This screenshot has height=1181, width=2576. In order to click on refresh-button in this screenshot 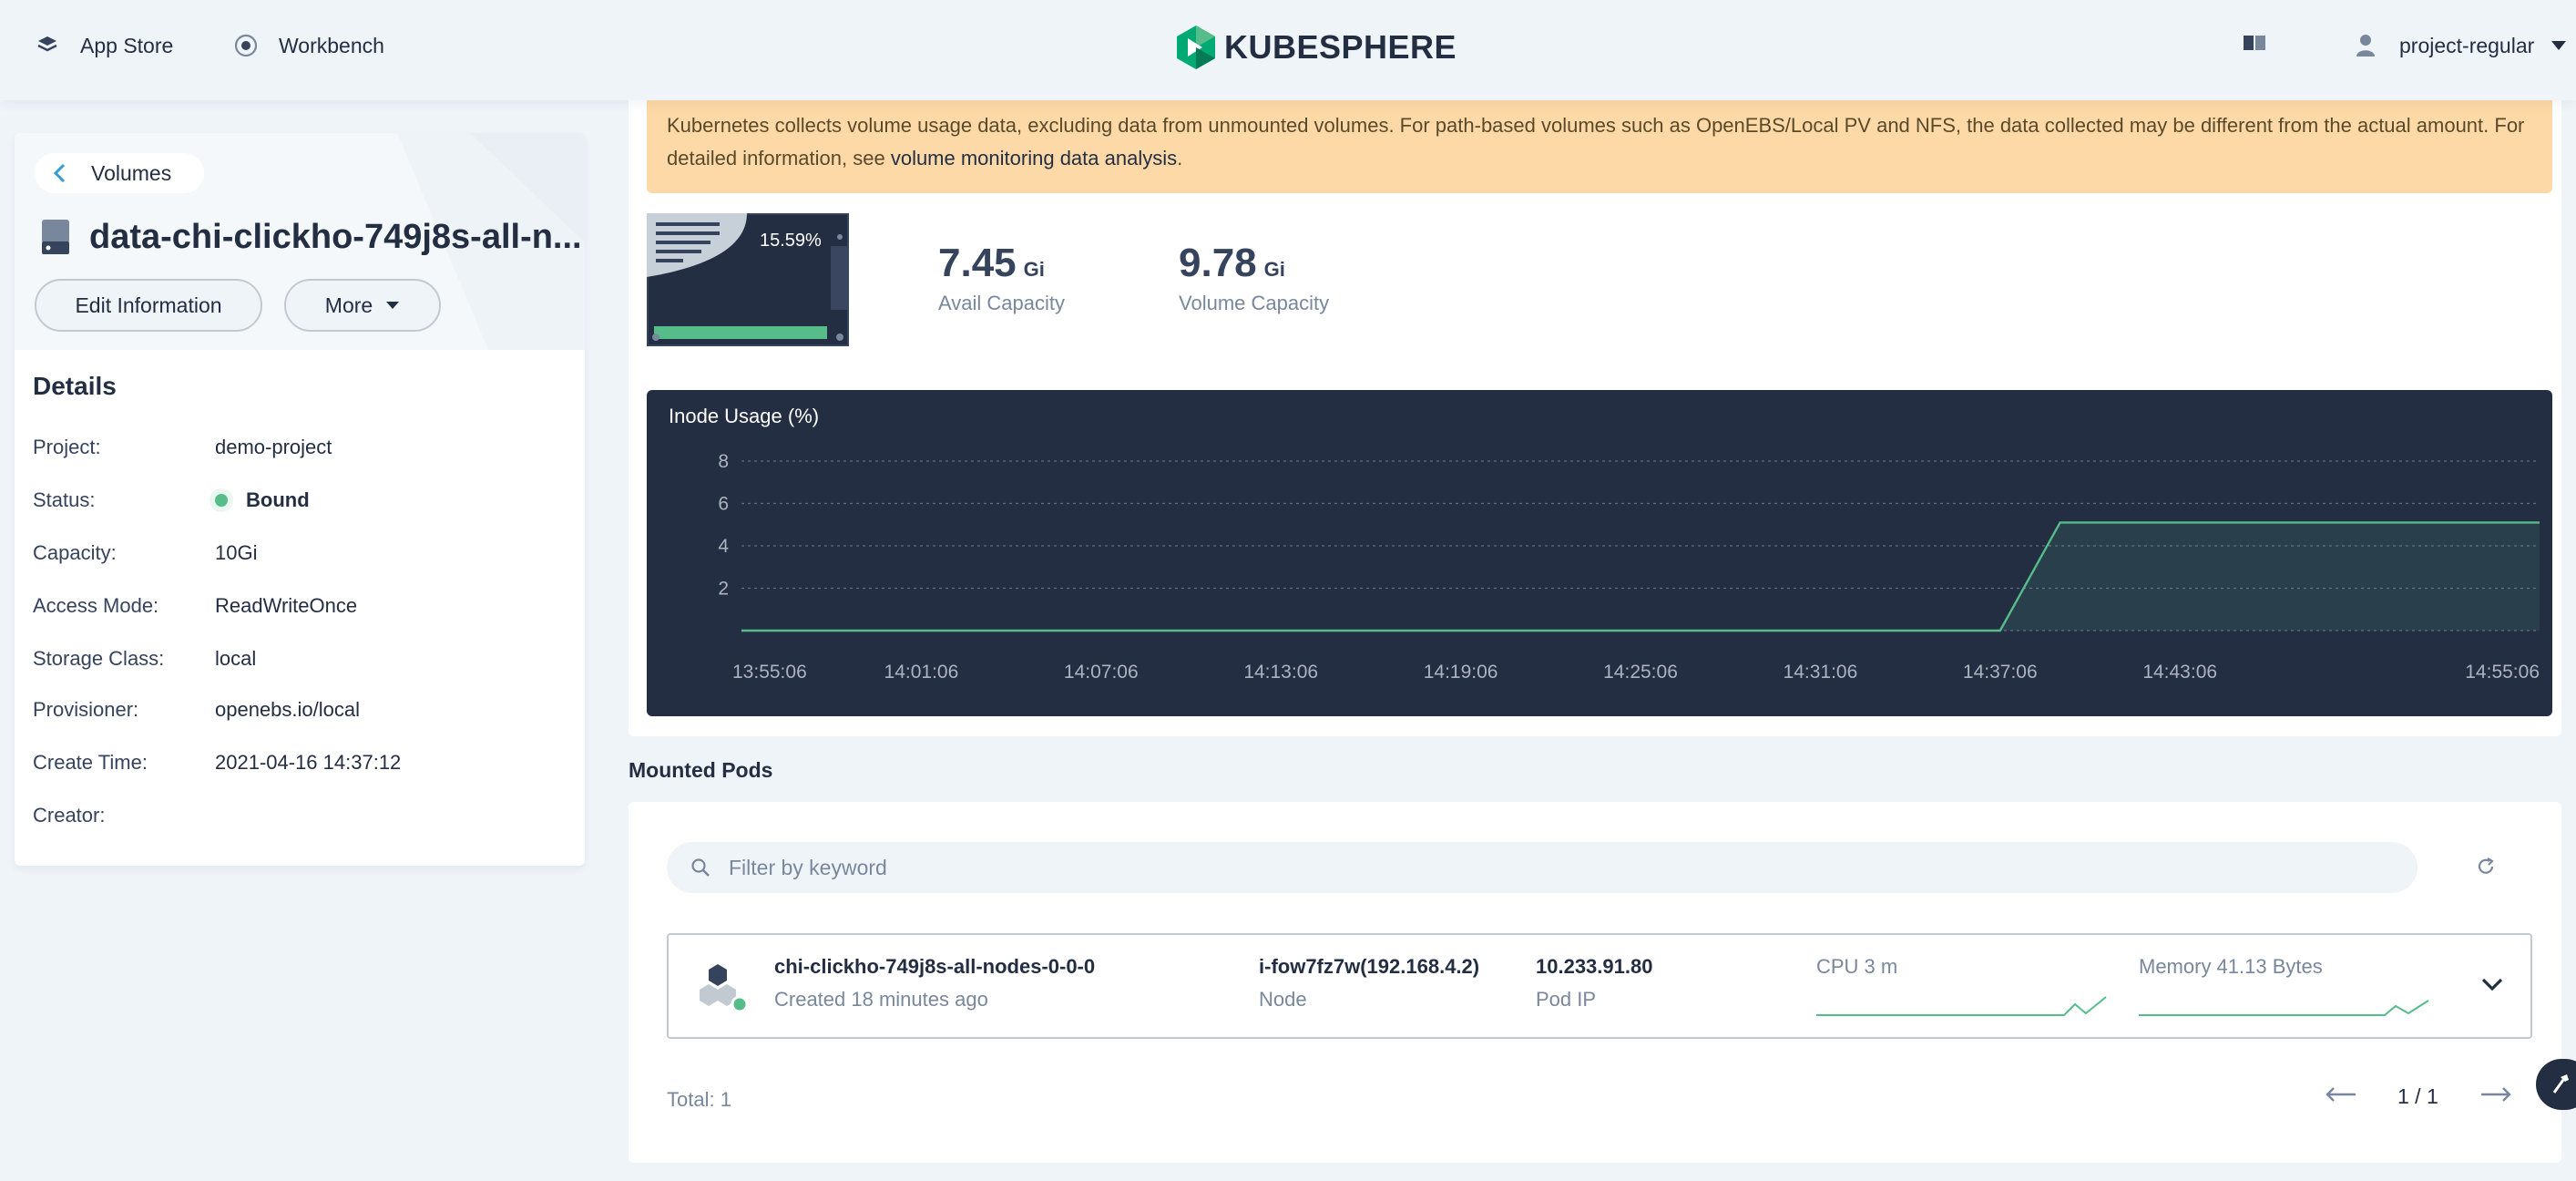, I will do `click(2486, 866)`.